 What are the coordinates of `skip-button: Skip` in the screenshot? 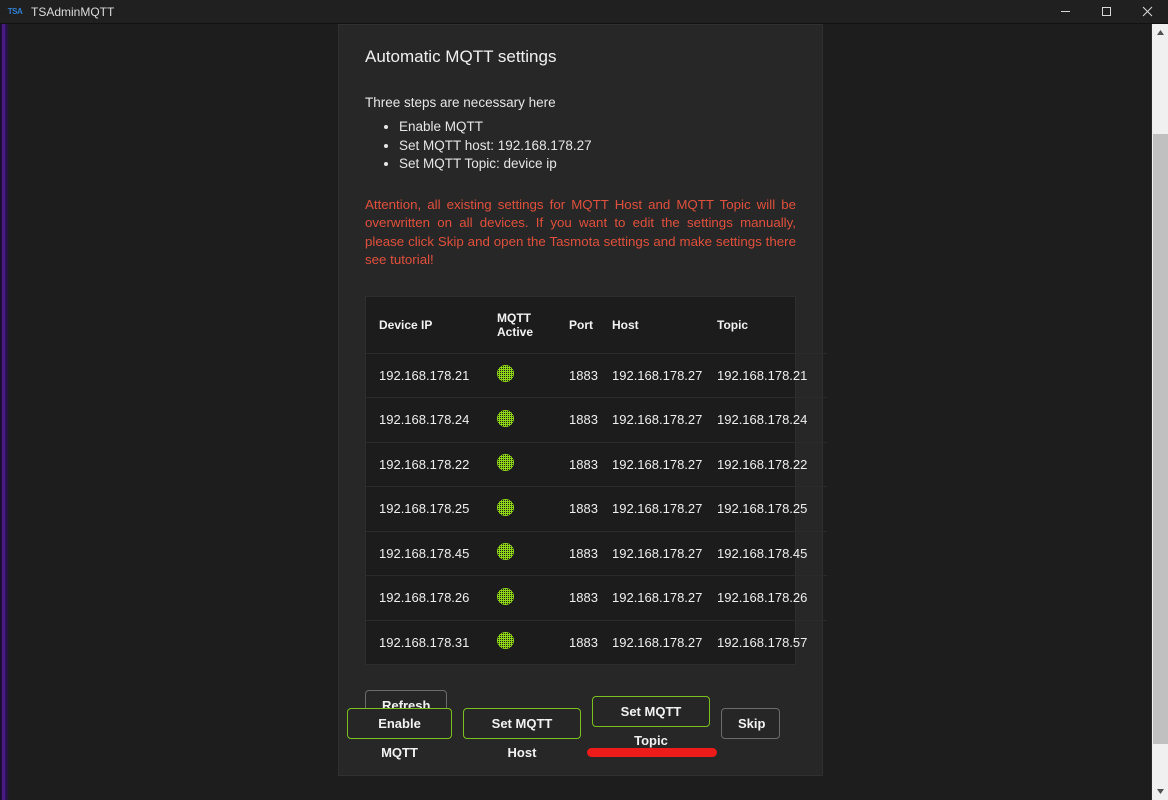 It's located at (750, 723).